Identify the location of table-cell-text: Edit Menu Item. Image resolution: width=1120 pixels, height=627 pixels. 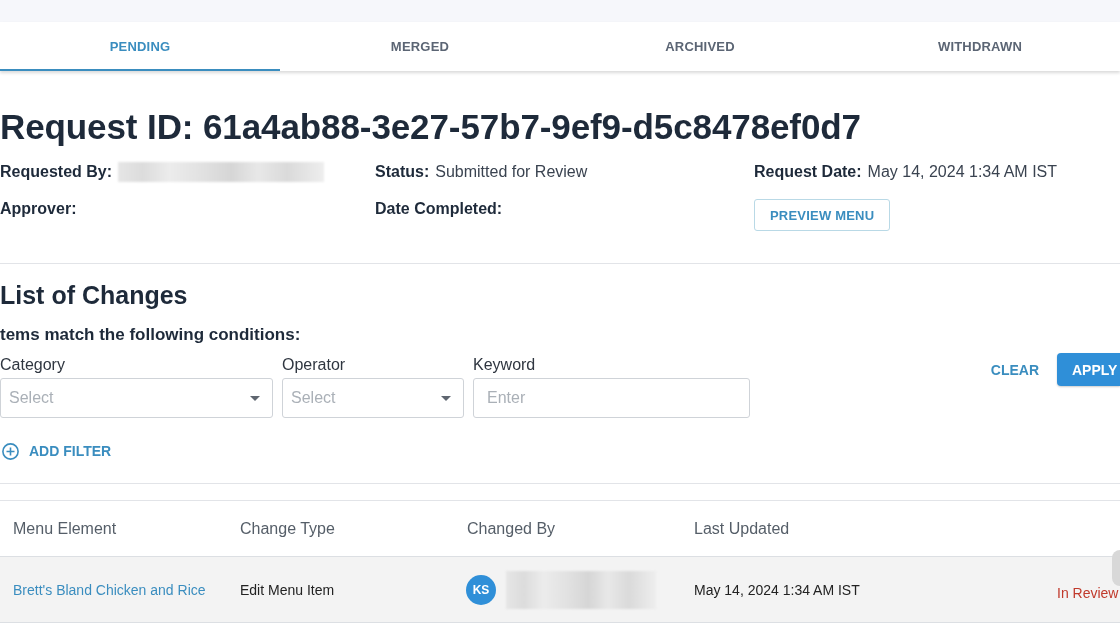
(288, 589).